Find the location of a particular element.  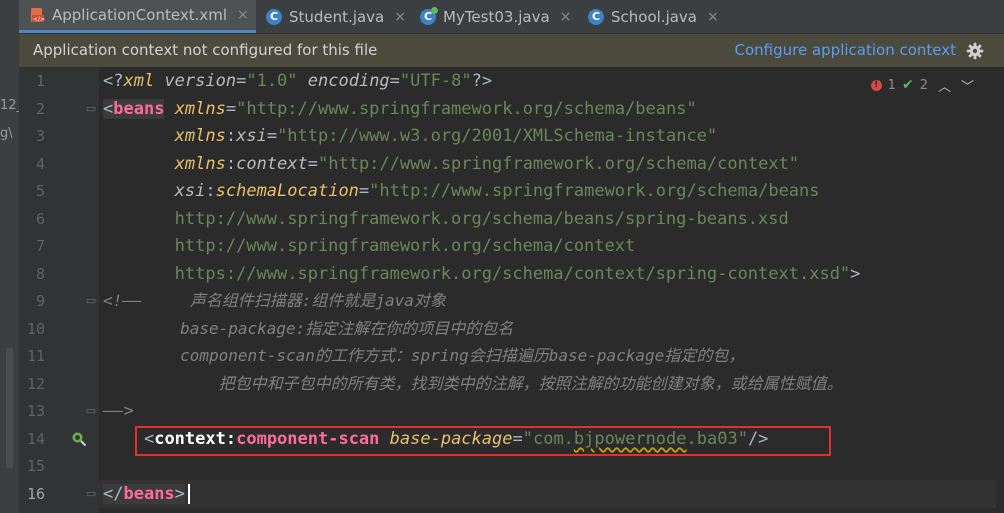

line-number: 7 is located at coordinates (40, 246).